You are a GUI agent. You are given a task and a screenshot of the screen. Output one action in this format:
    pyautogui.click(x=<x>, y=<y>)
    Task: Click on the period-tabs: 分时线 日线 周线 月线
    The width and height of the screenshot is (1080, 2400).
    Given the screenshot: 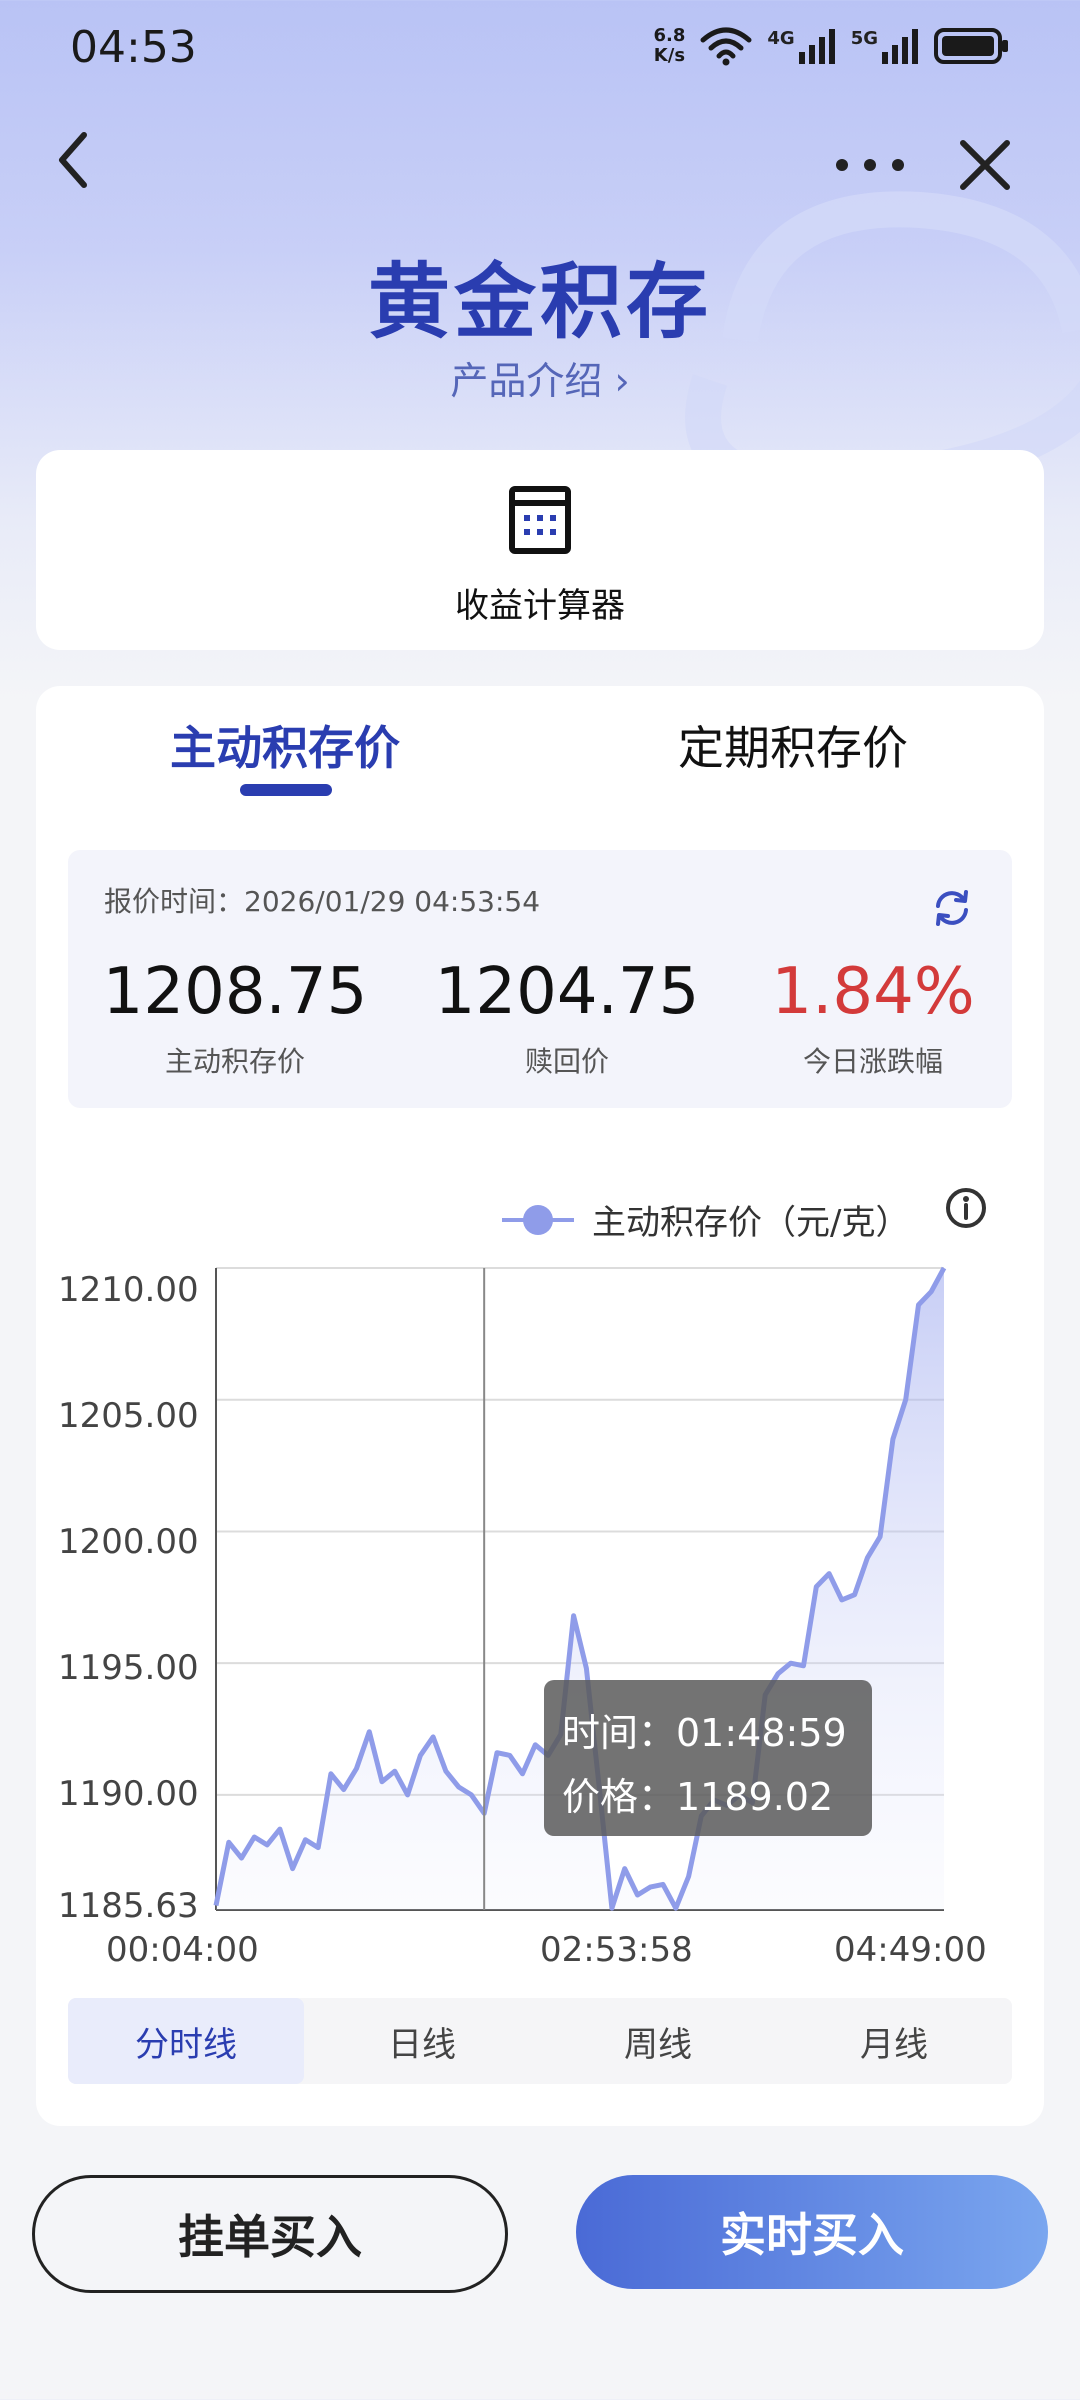 What is the action you would take?
    pyautogui.click(x=540, y=2041)
    